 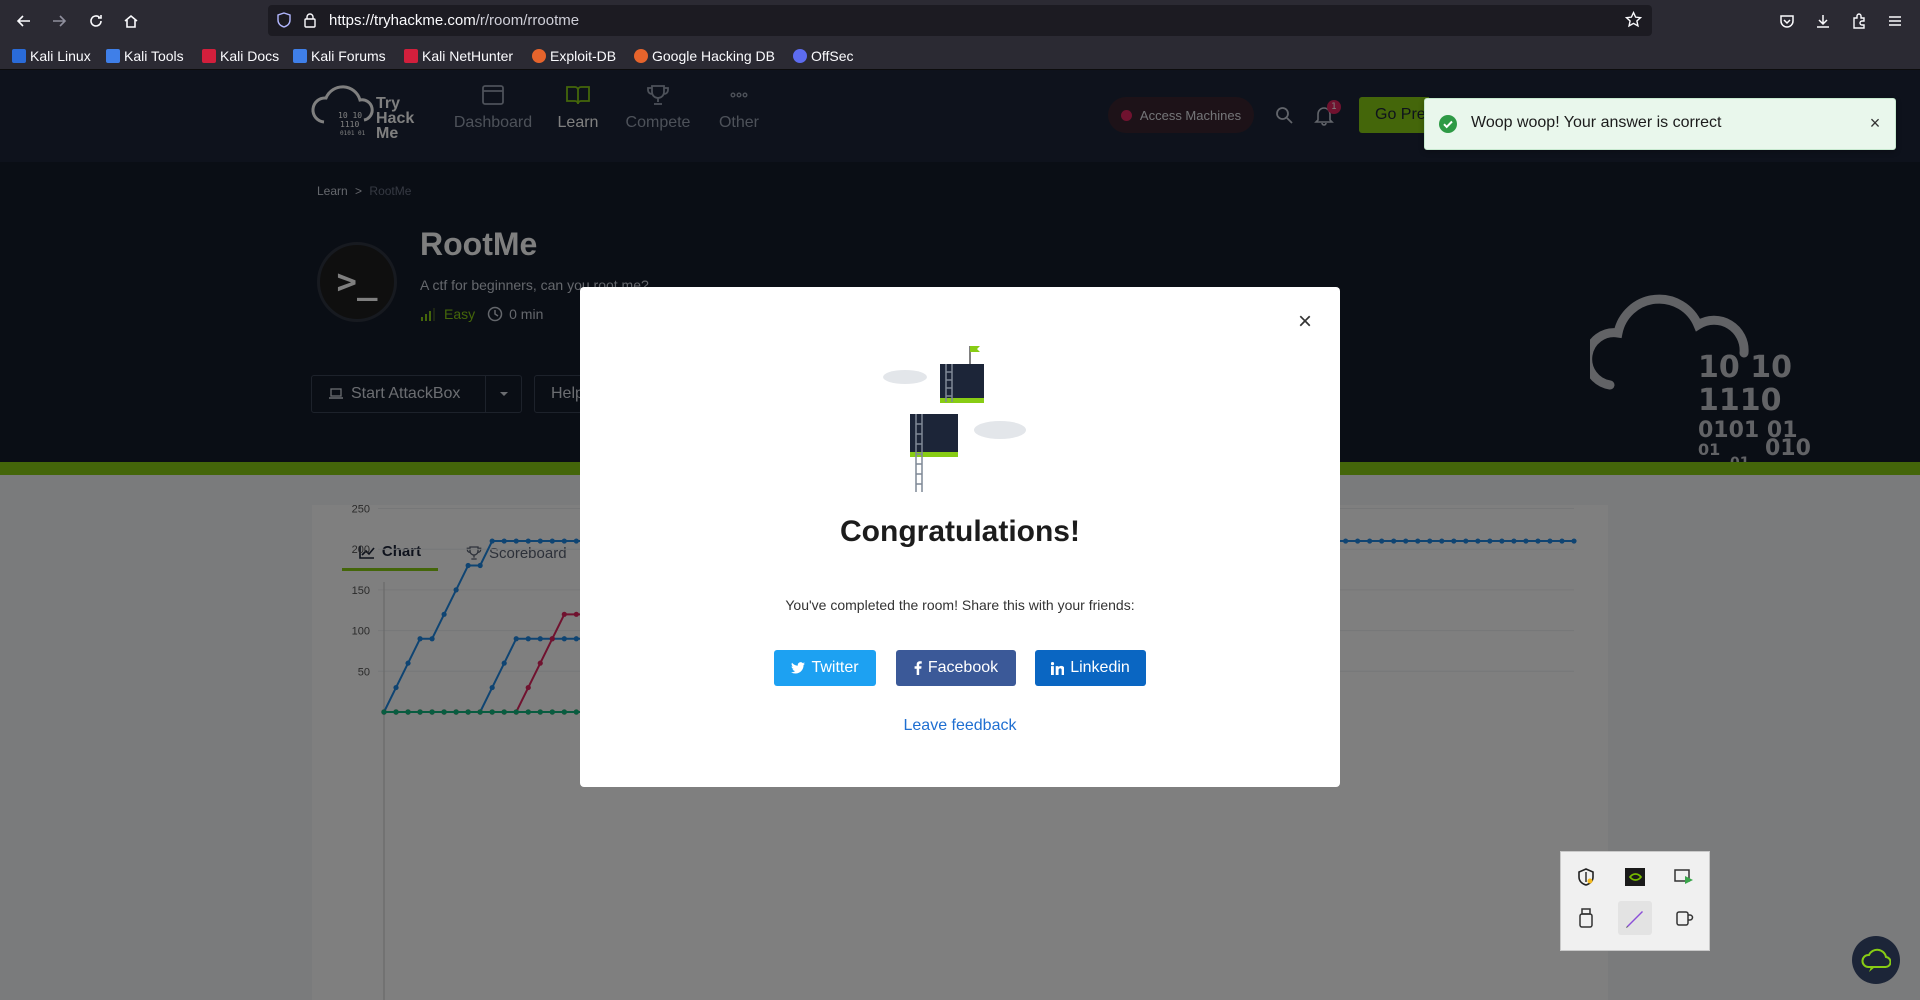 I want to click on bookmark-label: Google Hacking DB, so click(x=713, y=56).